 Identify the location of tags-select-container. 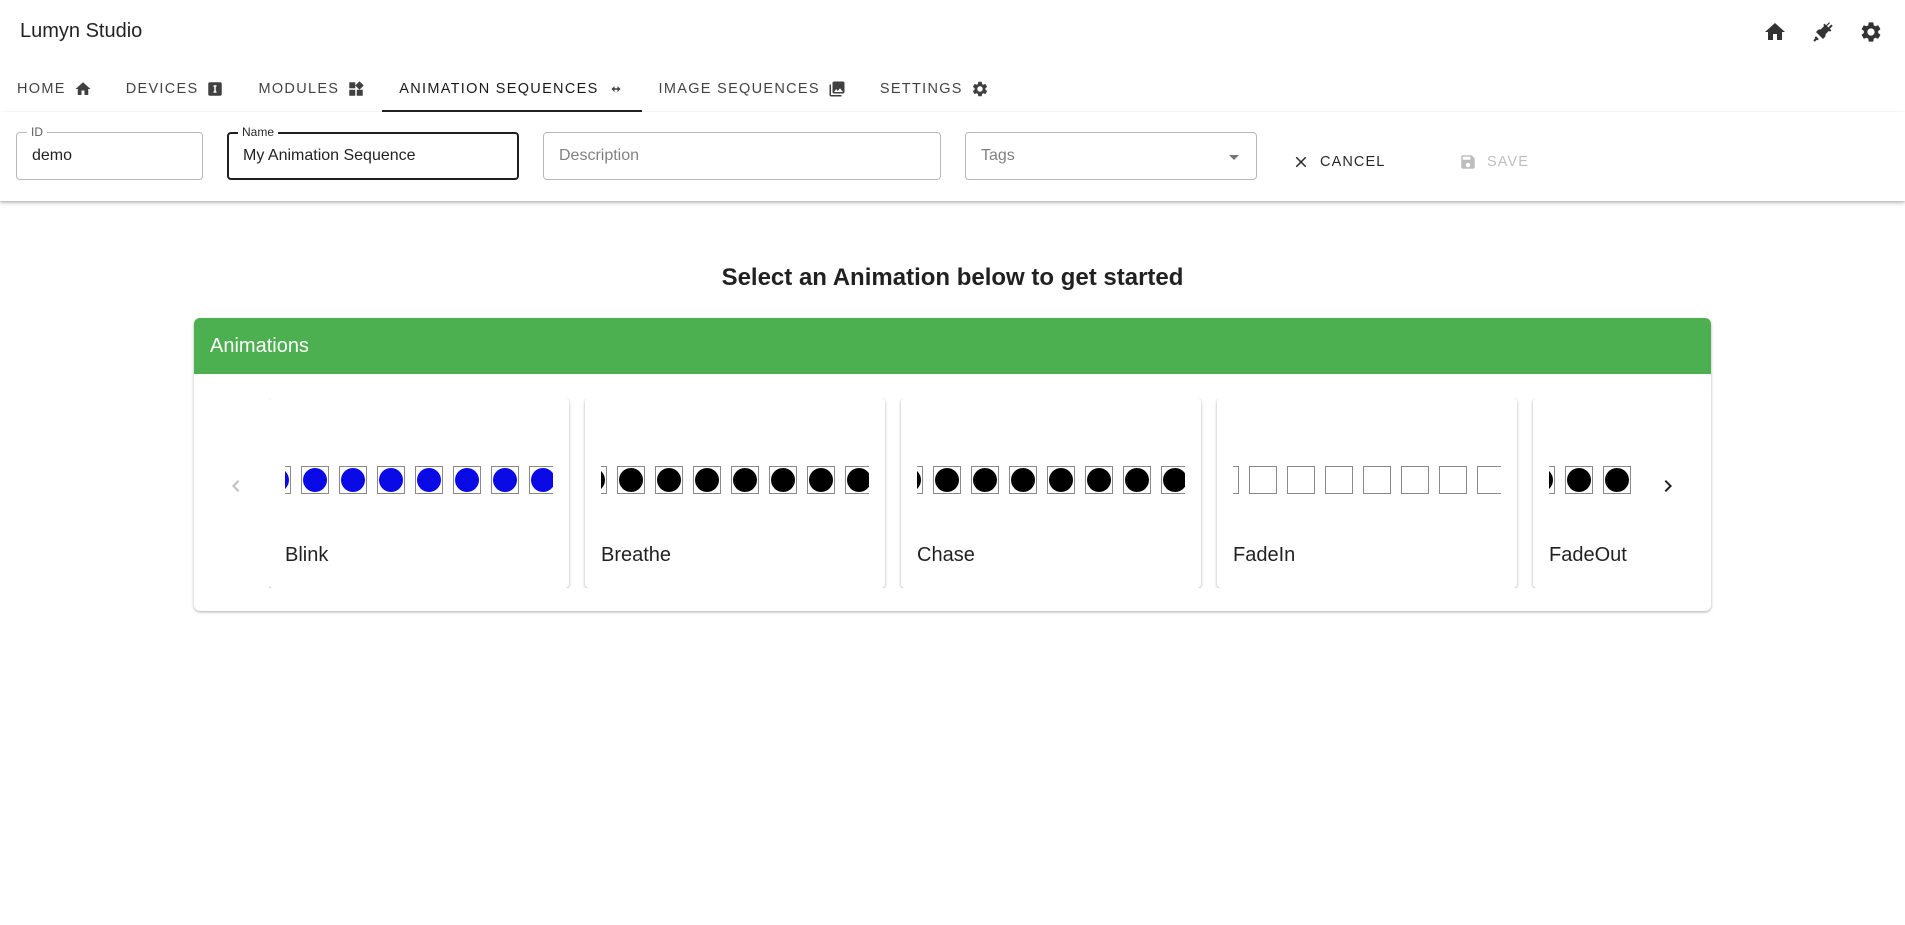
(1111, 156).